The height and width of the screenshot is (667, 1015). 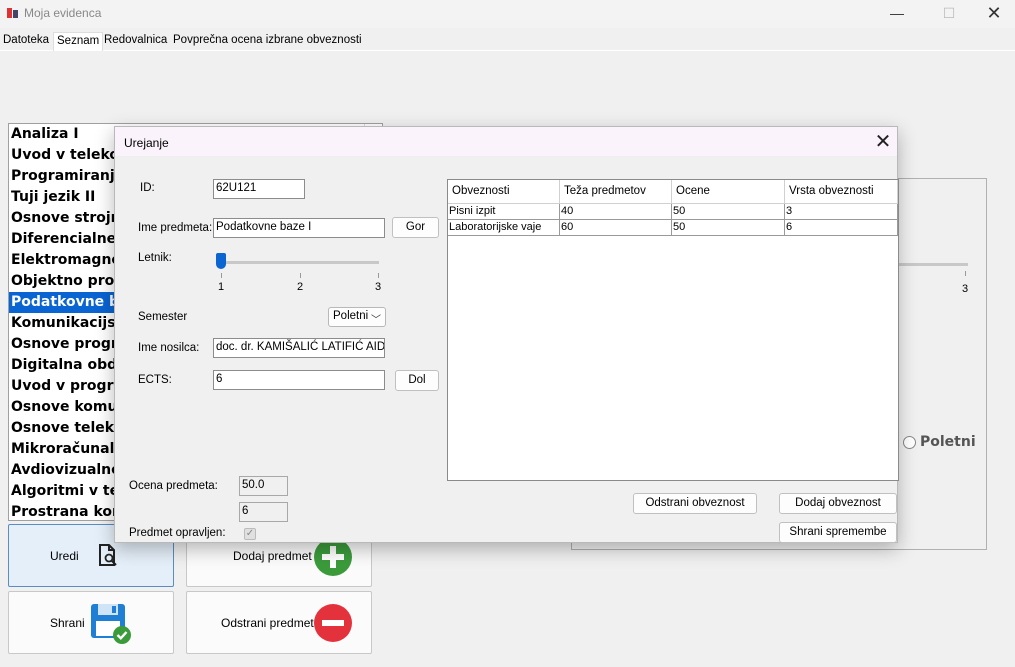 I want to click on passed-label: Predmet opravljen:, so click(x=177, y=533).